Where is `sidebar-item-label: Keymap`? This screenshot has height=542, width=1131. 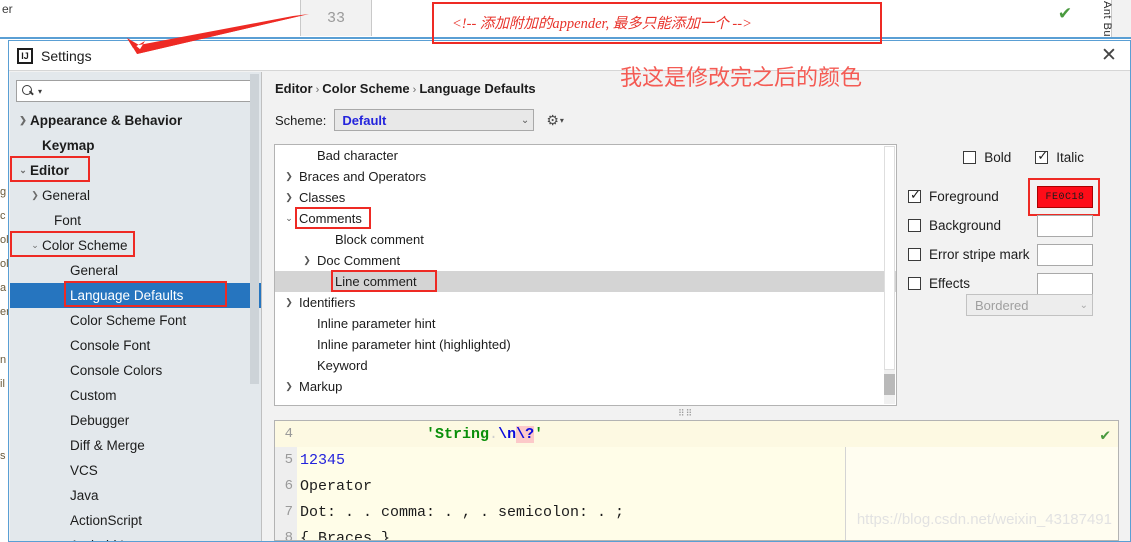 sidebar-item-label: Keymap is located at coordinates (68, 145).